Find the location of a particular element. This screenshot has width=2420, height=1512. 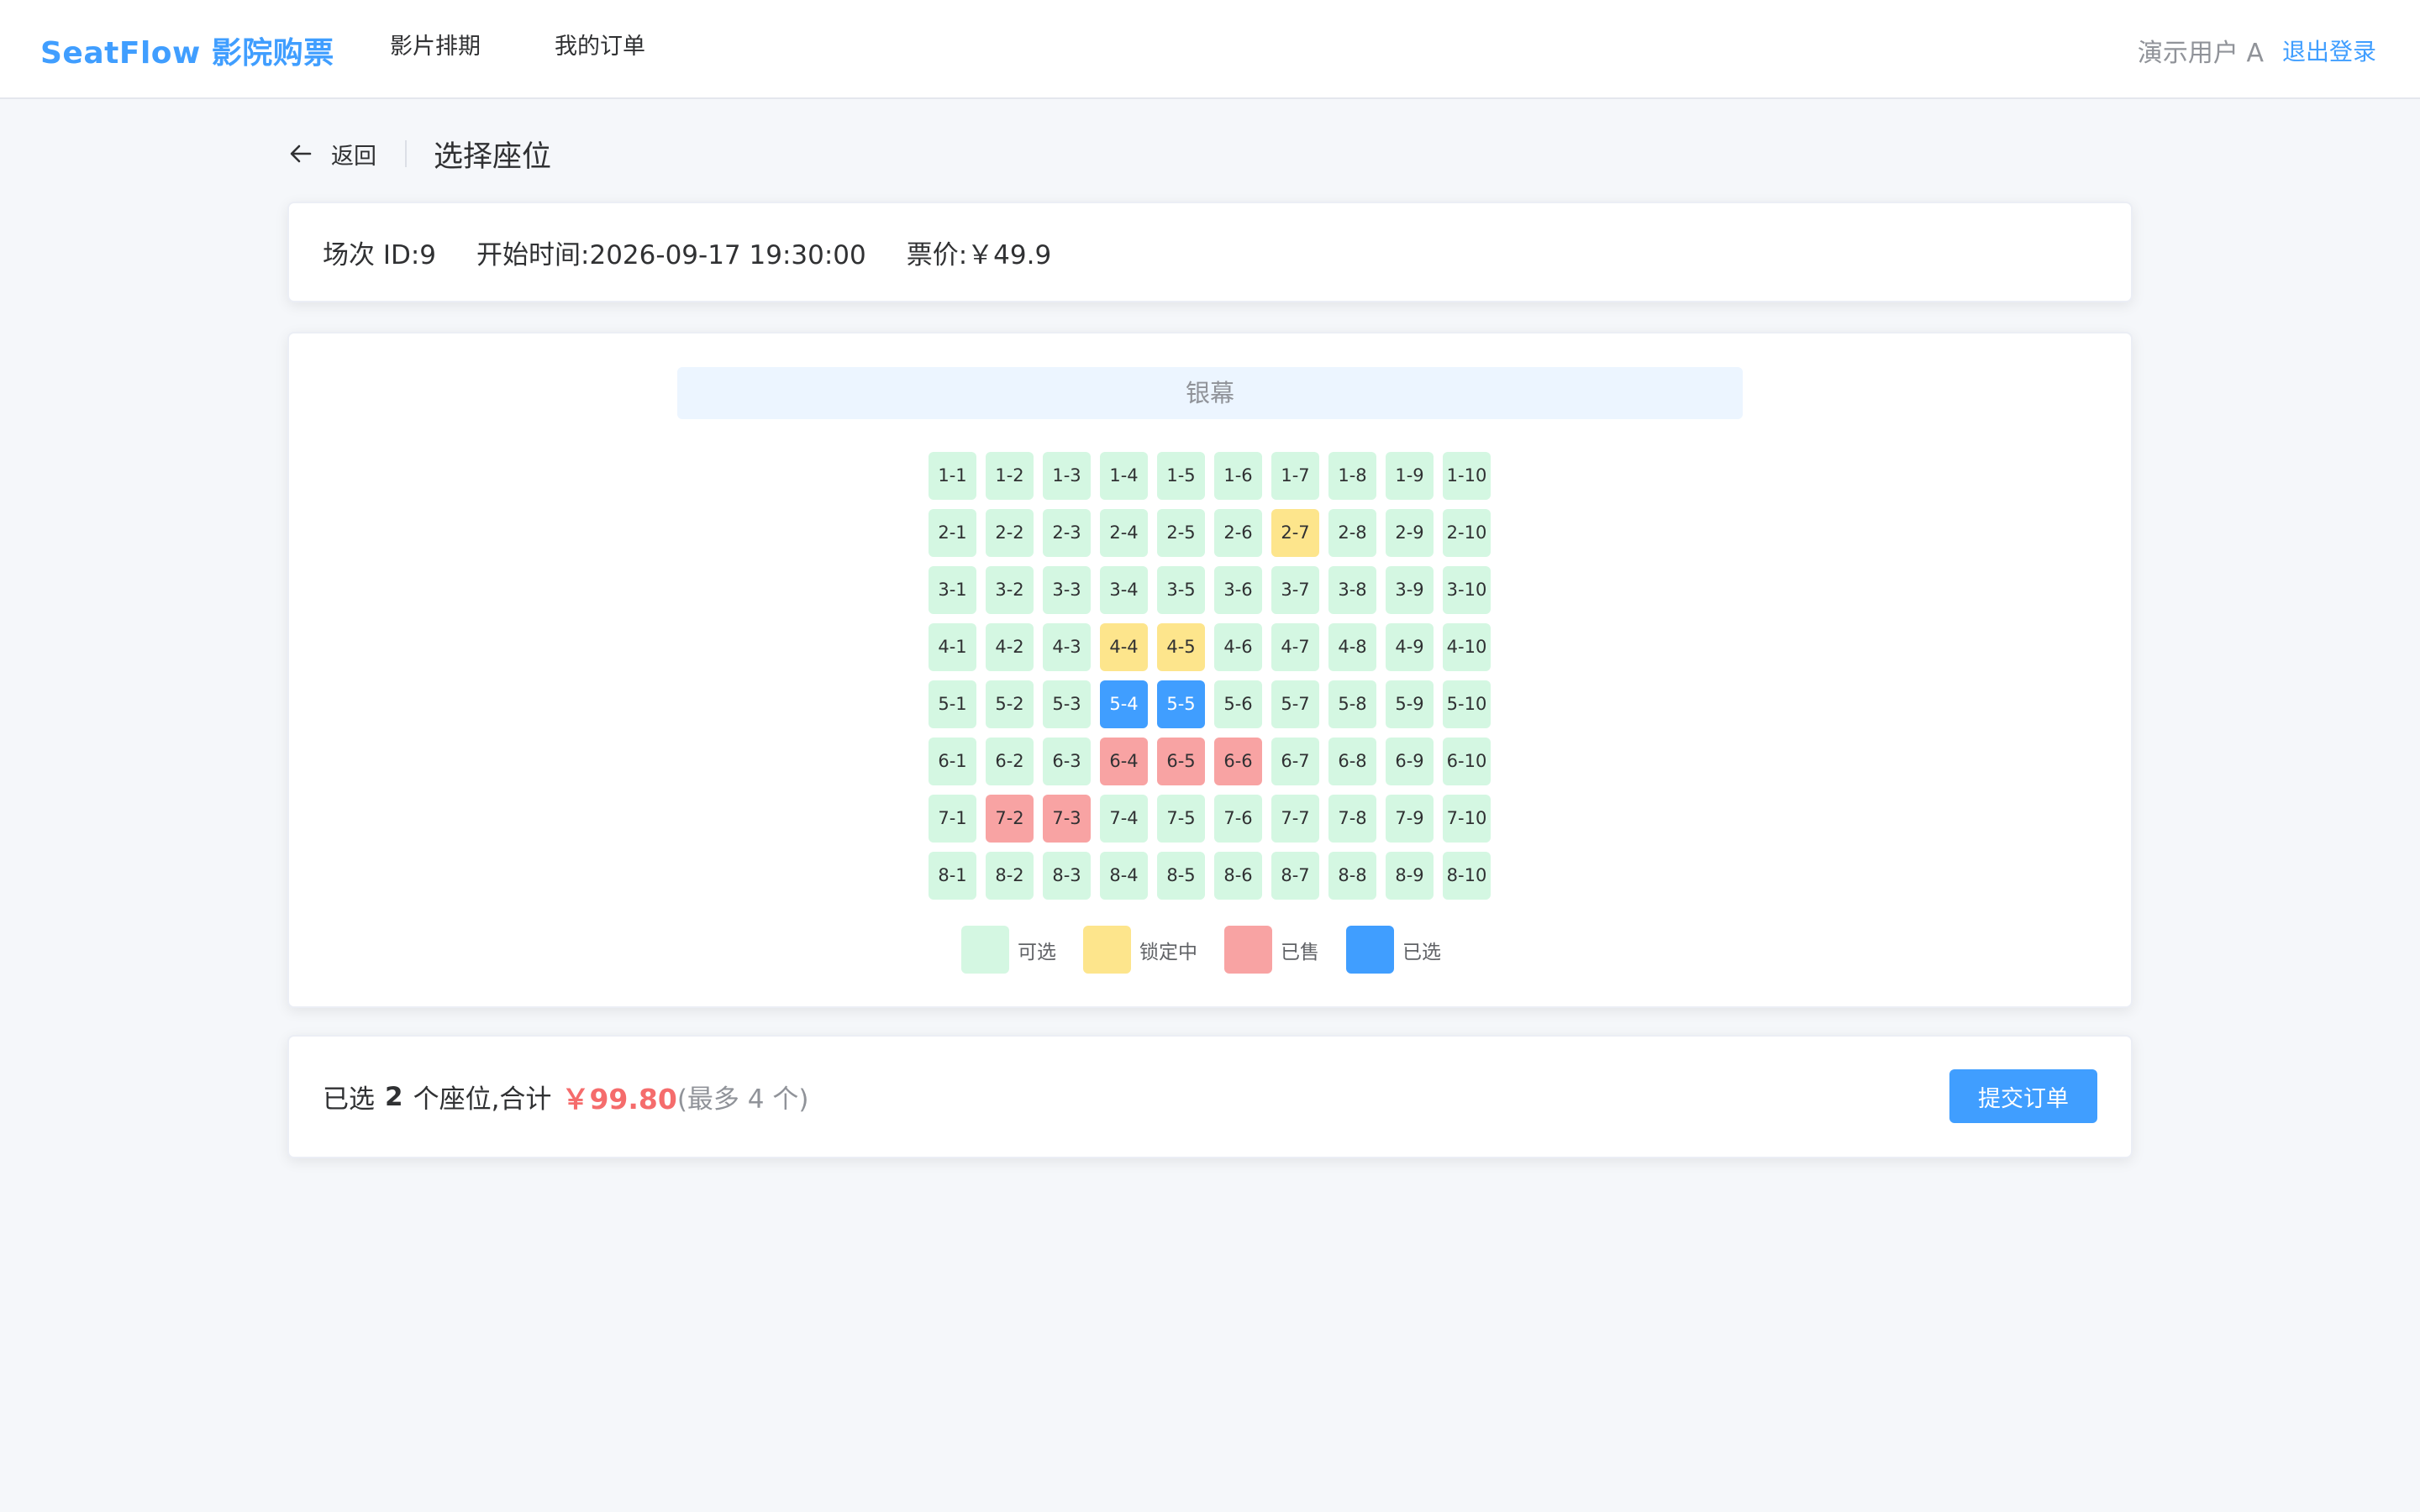

seat-5-6: 5-6 is located at coordinates (1238, 704).